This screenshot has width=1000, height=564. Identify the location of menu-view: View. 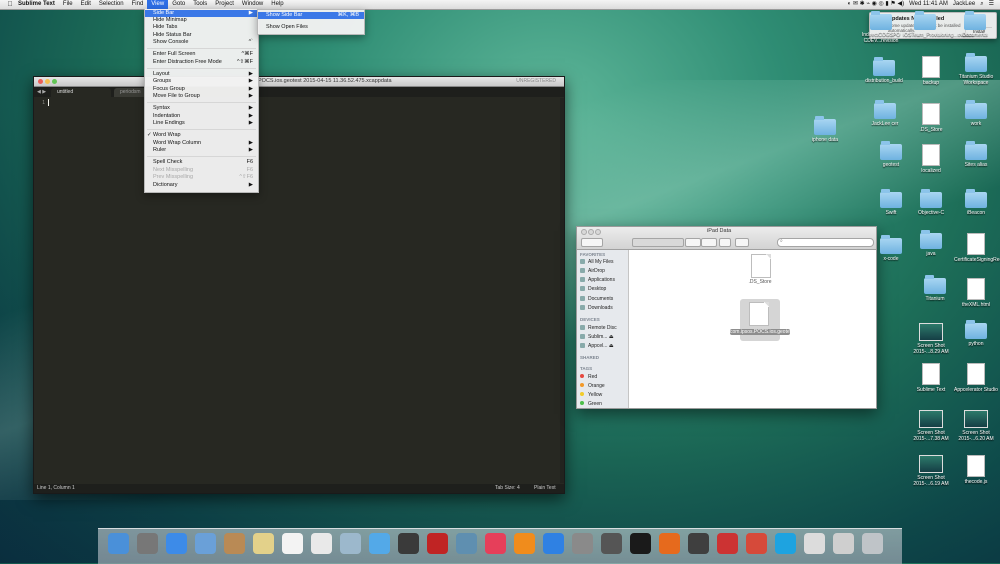
(158, 4).